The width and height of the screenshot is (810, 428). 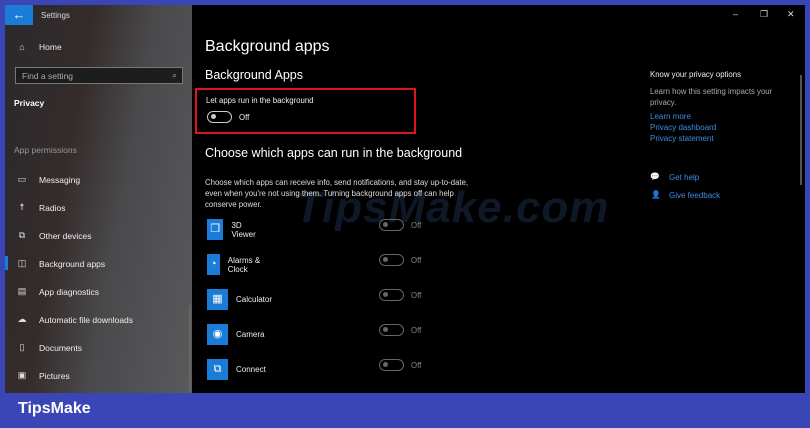 I want to click on sidebar-item-label: App diagnostics, so click(x=69, y=291).